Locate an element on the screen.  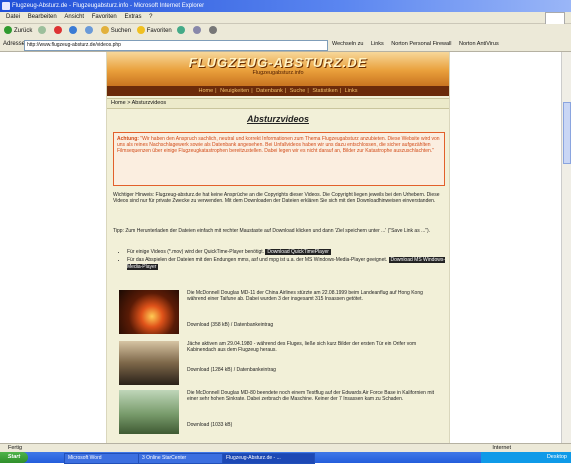
print-button is located at coordinates (213, 31).